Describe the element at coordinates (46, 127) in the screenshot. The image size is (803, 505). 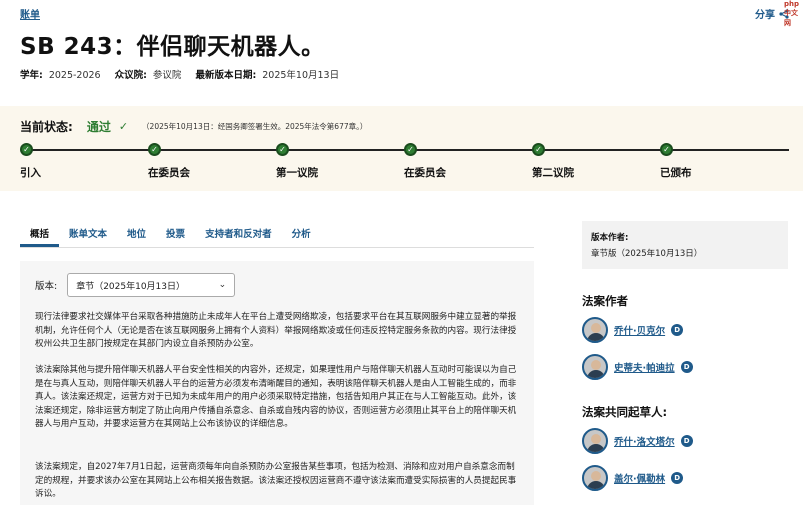
I see `status-label: 当前状态:` at that location.